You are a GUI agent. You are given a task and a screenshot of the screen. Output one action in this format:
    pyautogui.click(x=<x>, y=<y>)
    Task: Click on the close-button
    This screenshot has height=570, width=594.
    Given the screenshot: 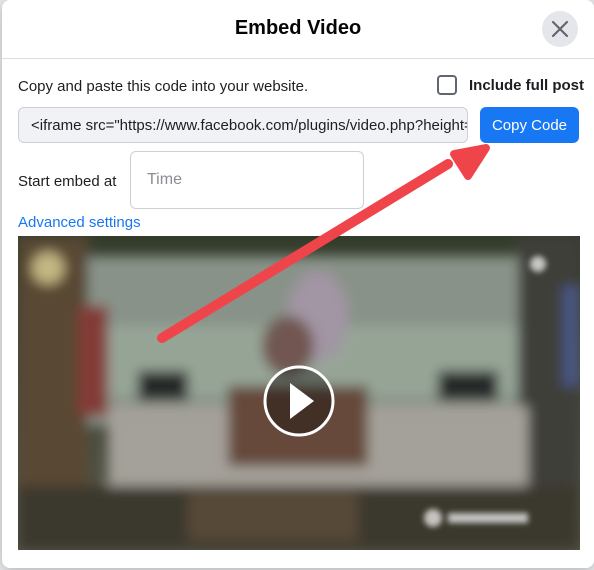 What is the action you would take?
    pyautogui.click(x=560, y=29)
    